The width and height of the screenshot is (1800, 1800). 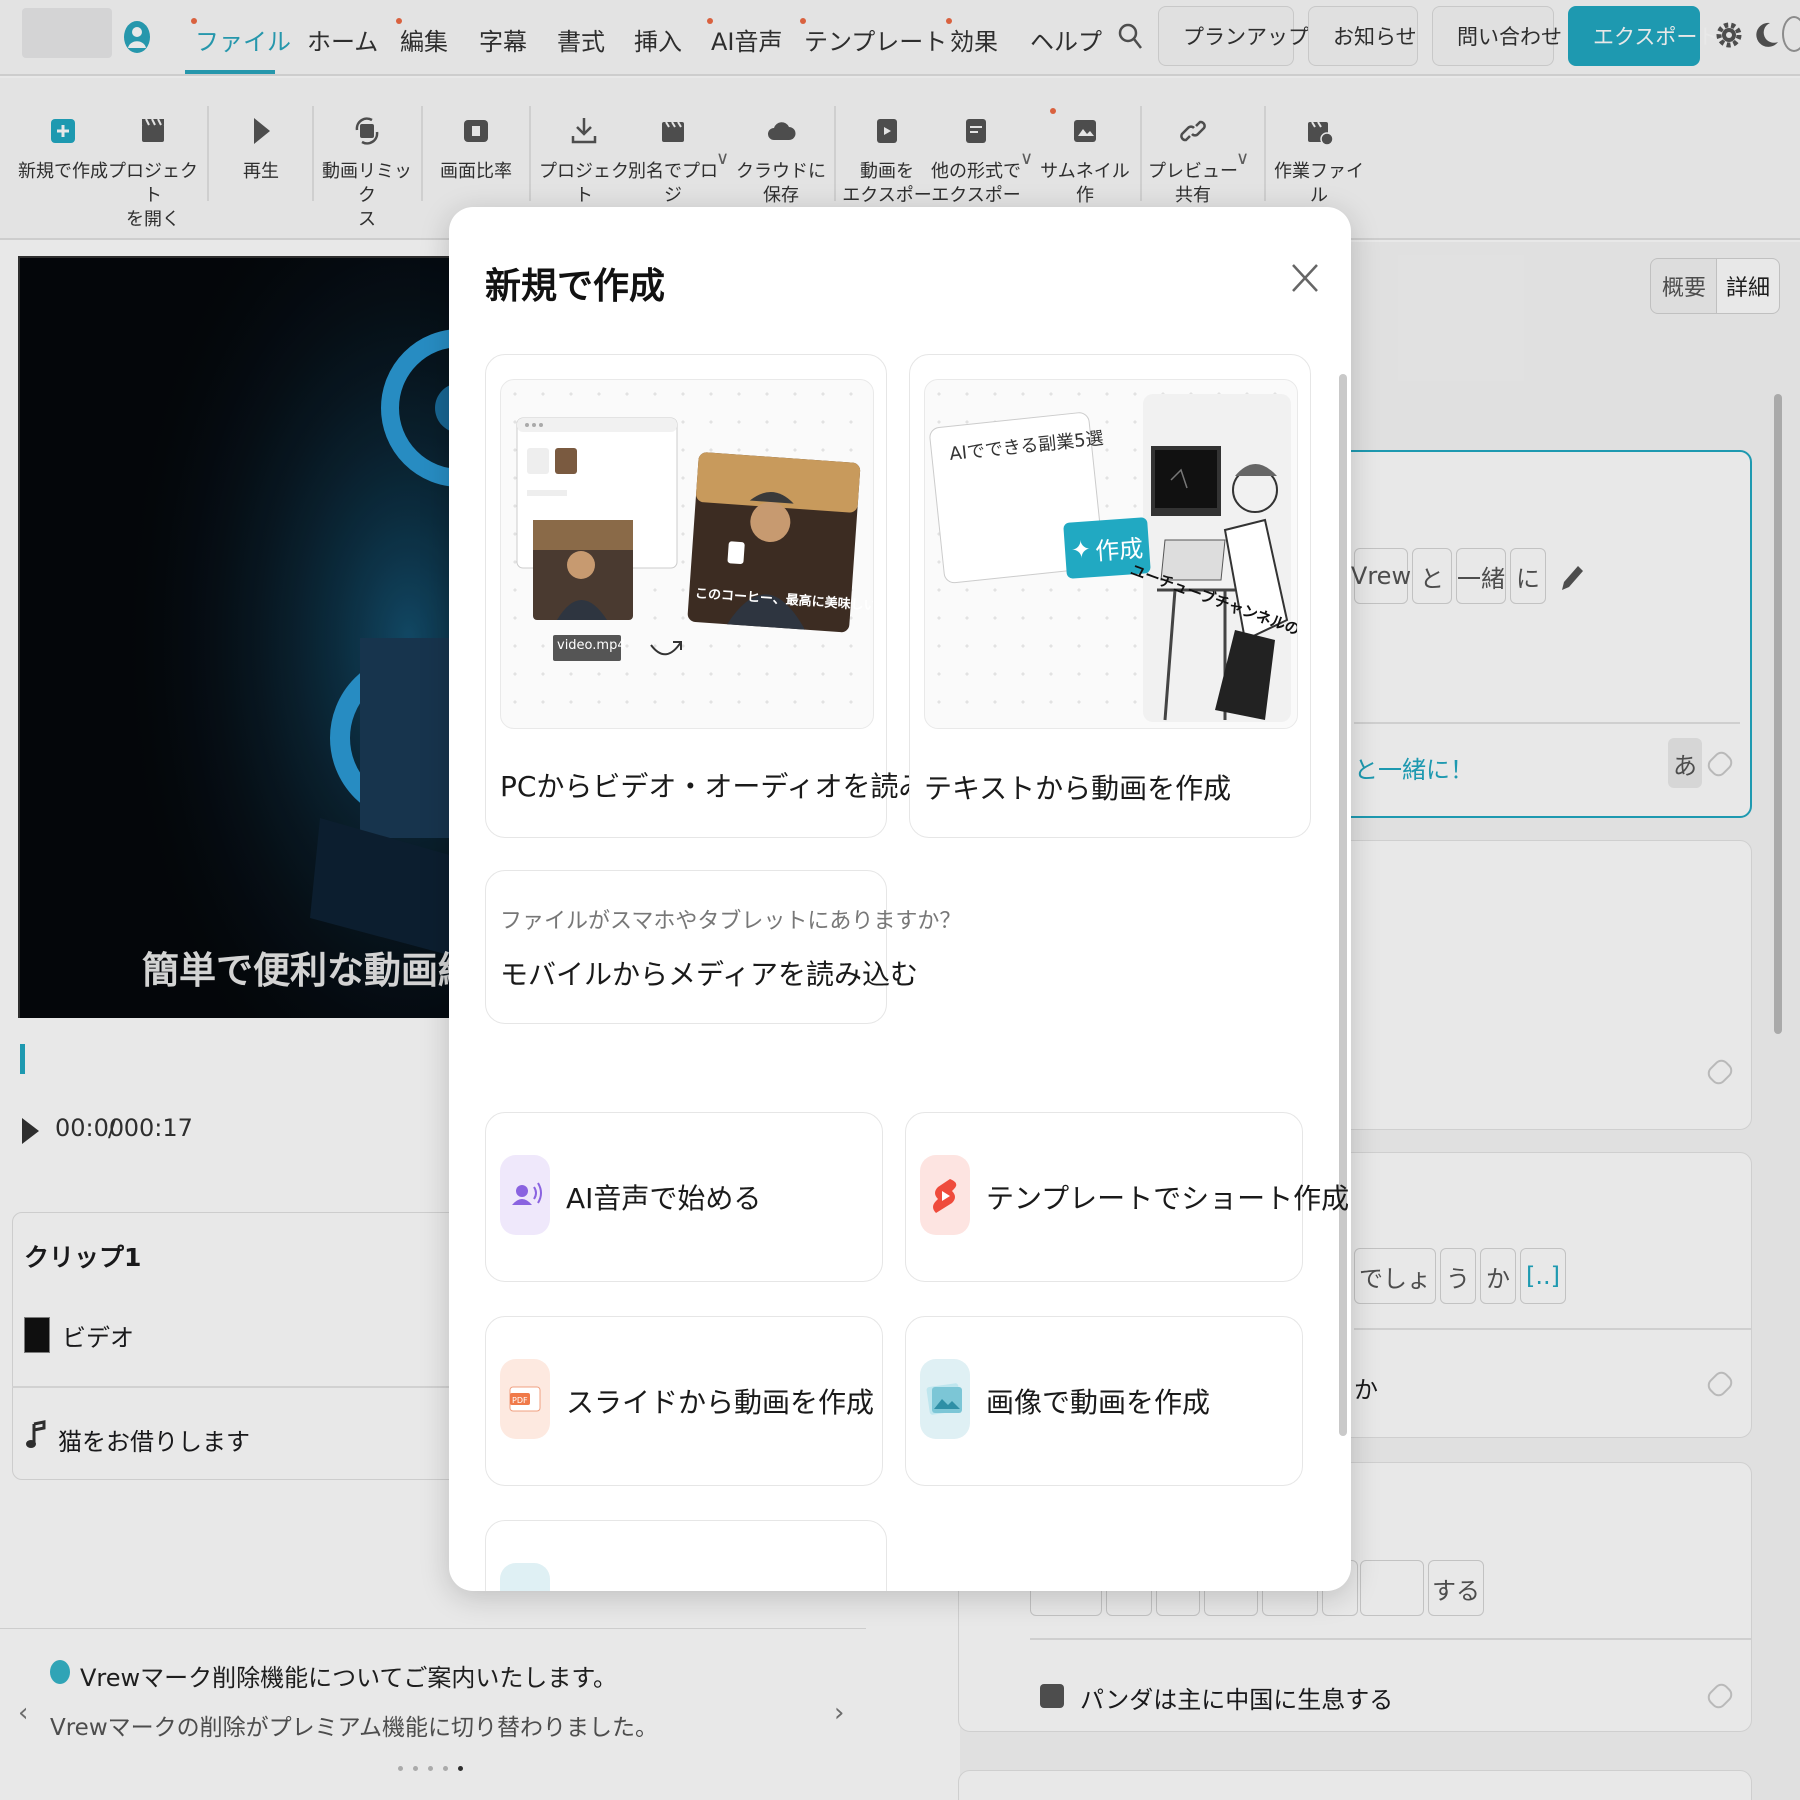 I want to click on mobile-question: ファイルがスマホやタブレットにありますか？, so click(x=731, y=921).